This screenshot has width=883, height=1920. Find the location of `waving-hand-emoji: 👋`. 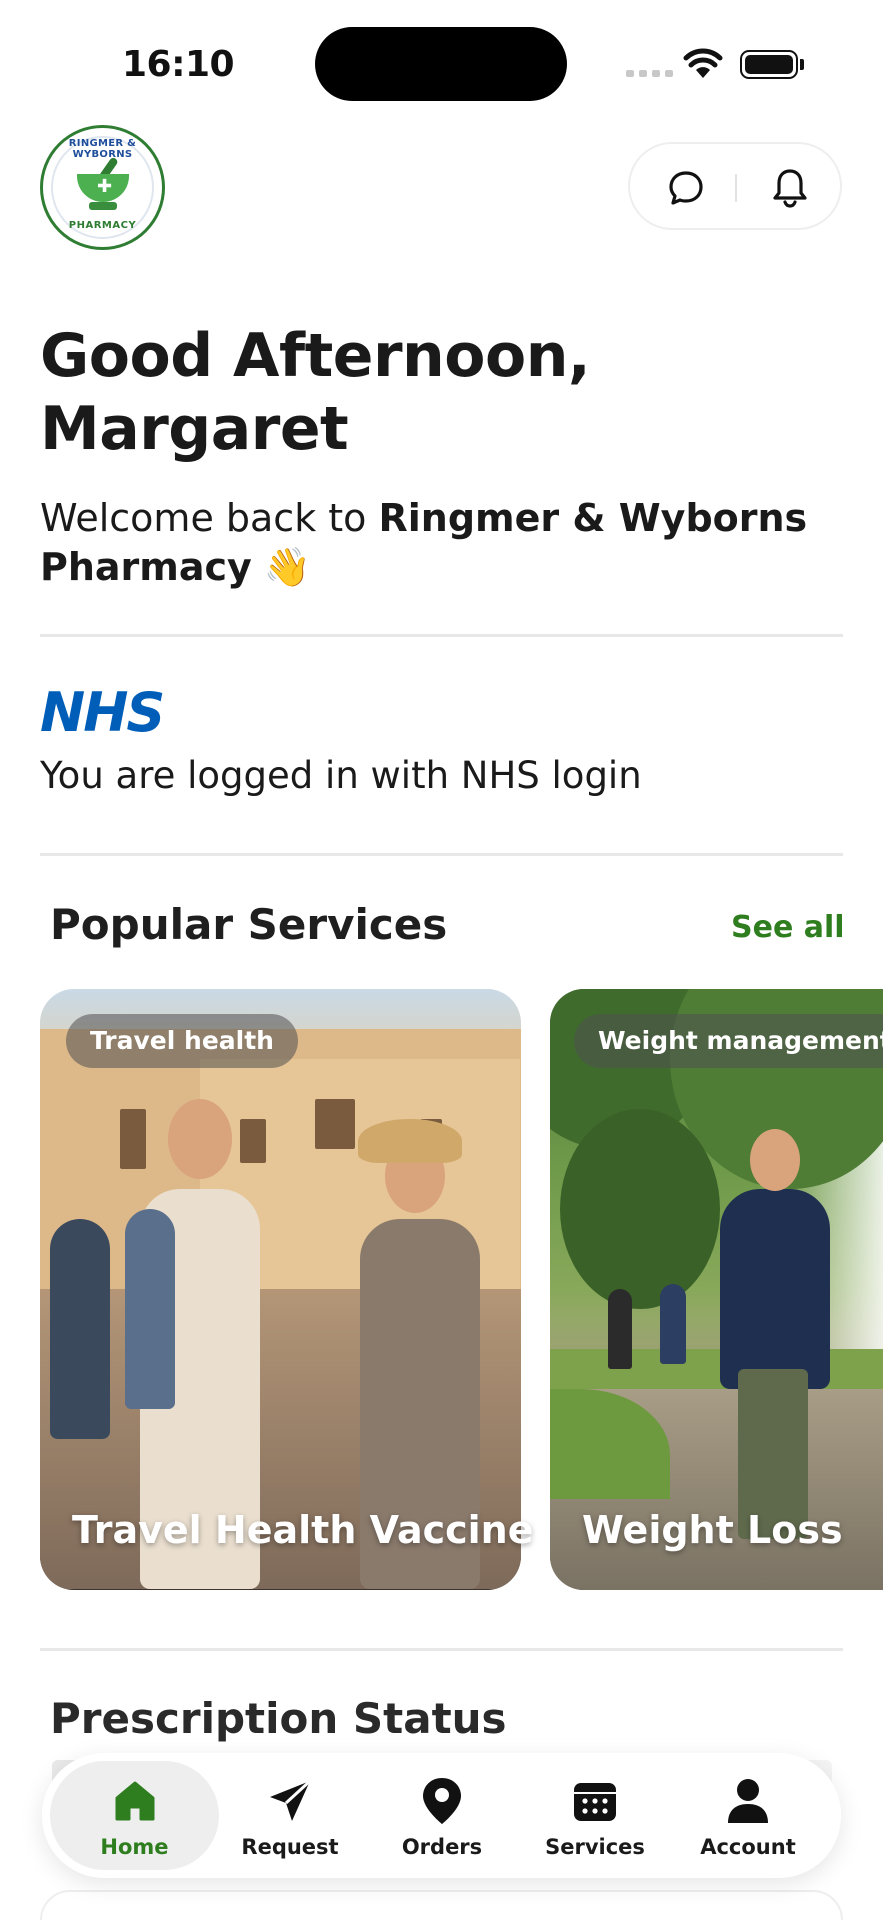

waving-hand-emoji: 👋 is located at coordinates (287, 567).